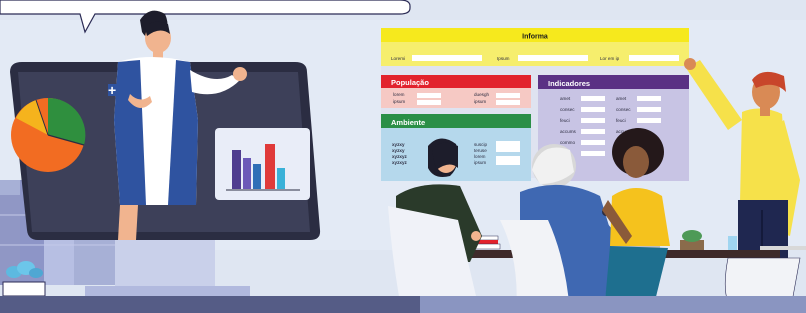 This screenshot has height=313, width=806. I want to click on indicadores-c1-4: accums, so click(568, 131).